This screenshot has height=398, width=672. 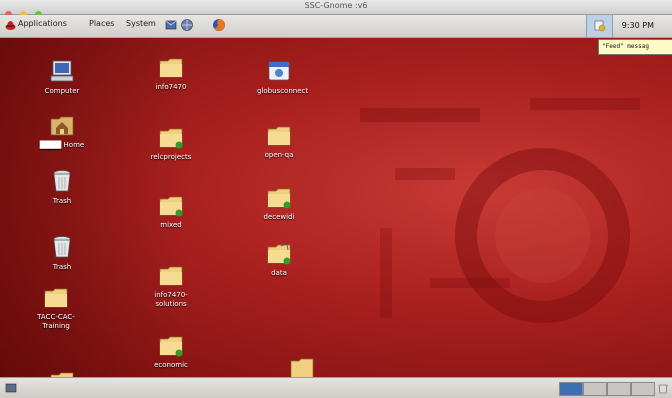 What do you see at coordinates (171, 365) in the screenshot?
I see `desktop-icon-label: economic` at bounding box center [171, 365].